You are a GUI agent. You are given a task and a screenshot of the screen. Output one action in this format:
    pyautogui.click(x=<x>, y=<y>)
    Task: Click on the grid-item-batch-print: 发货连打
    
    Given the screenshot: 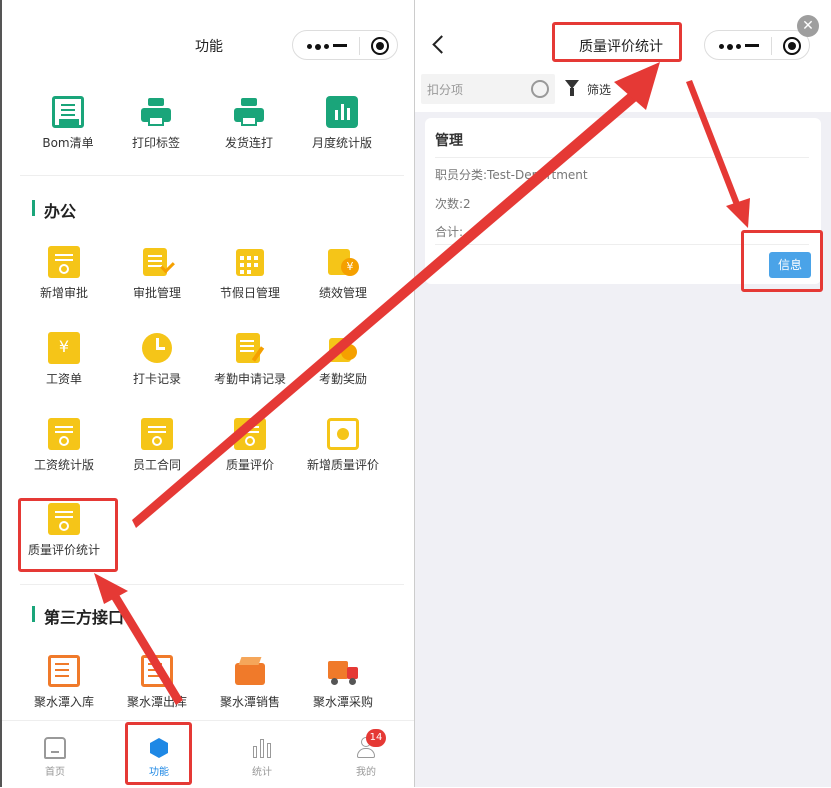 What is the action you would take?
    pyautogui.click(x=249, y=123)
    